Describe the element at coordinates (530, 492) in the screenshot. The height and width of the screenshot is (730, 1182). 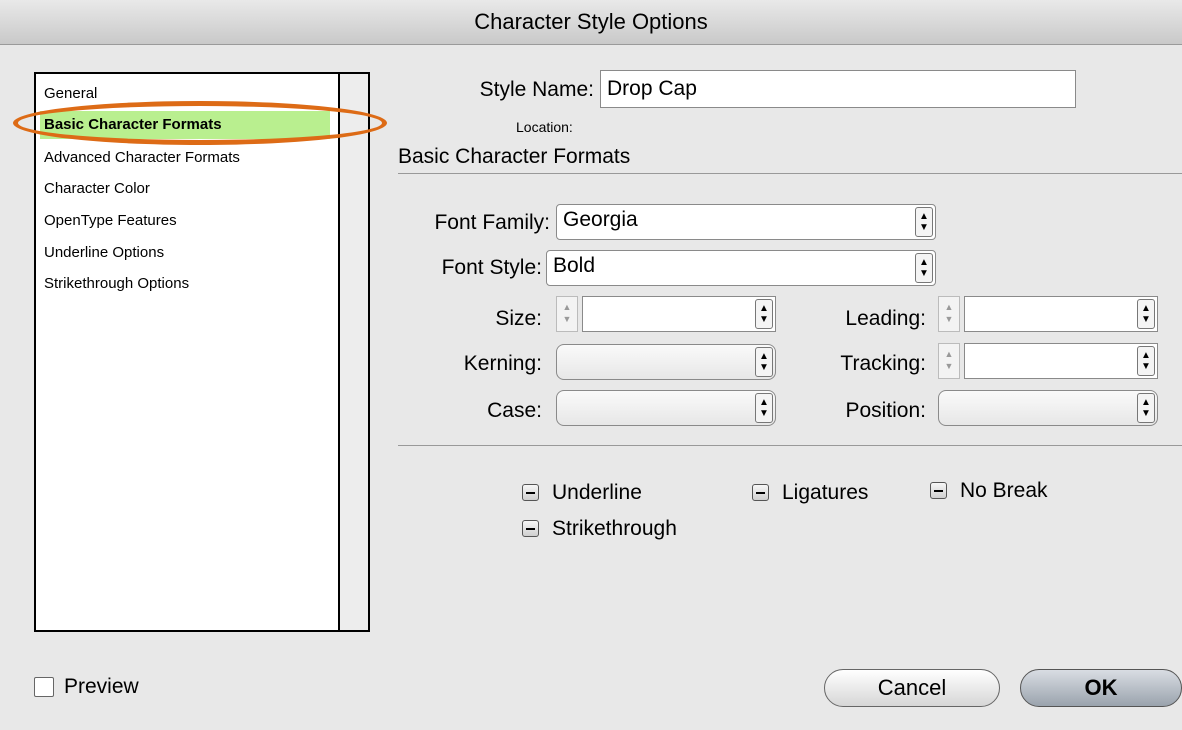
I see `underline-checkbox` at that location.